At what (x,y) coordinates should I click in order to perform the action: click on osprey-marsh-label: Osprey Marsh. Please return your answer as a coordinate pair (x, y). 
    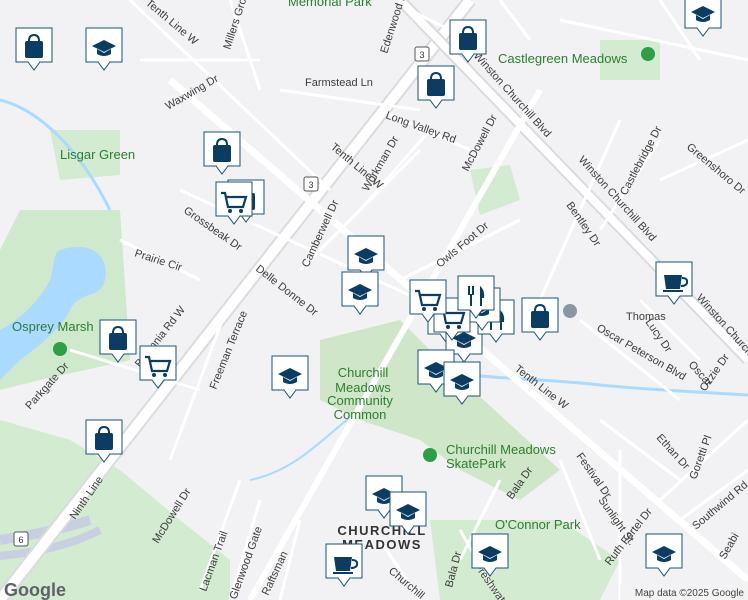
    Looking at the image, I should click on (53, 326).